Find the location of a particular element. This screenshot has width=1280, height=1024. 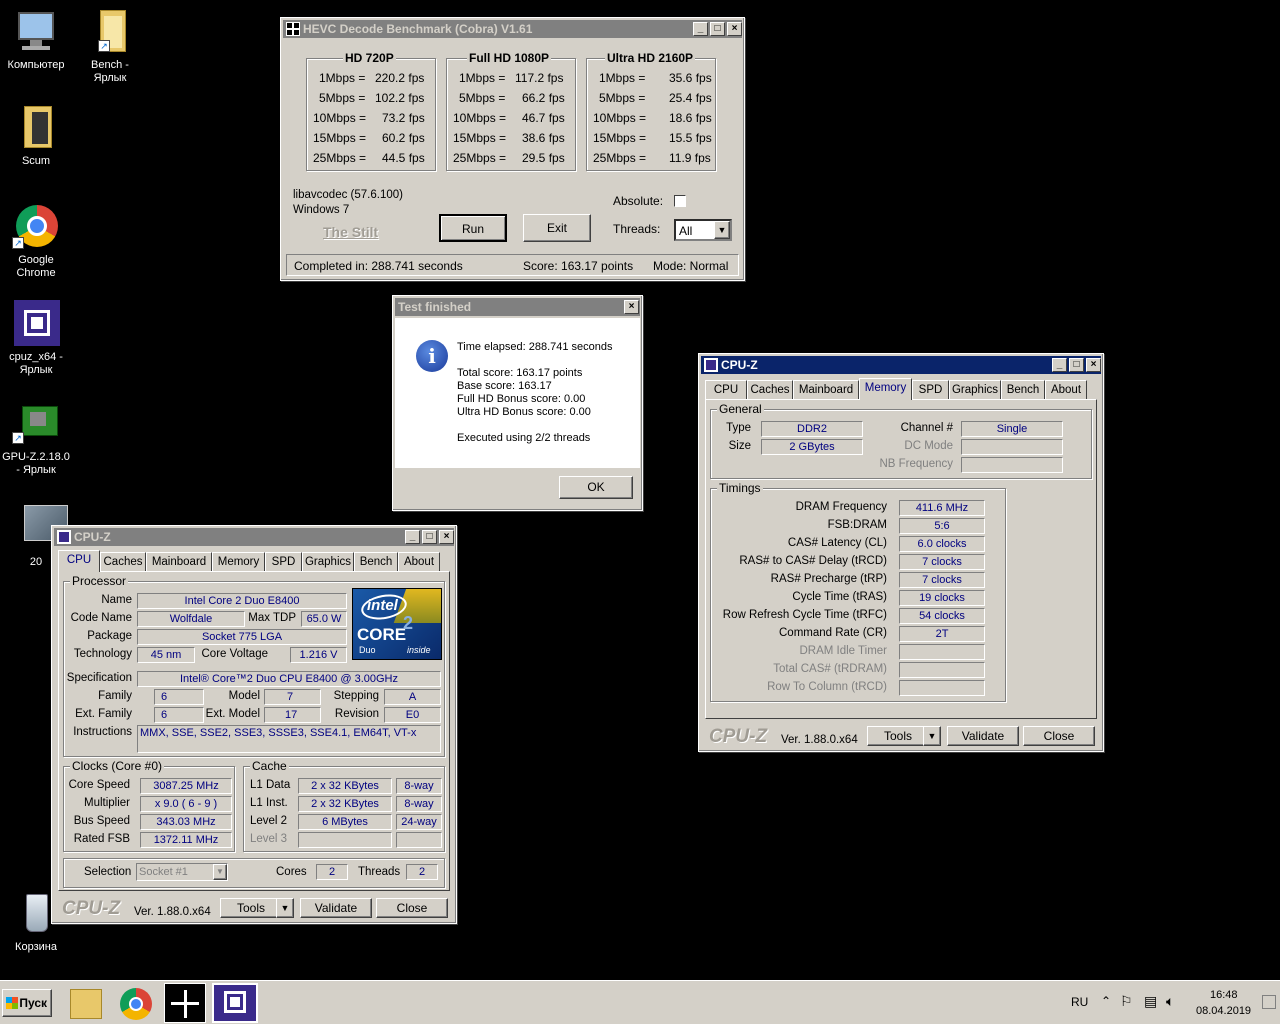

socket-select: Socket #1 ▼ is located at coordinates (182, 872).